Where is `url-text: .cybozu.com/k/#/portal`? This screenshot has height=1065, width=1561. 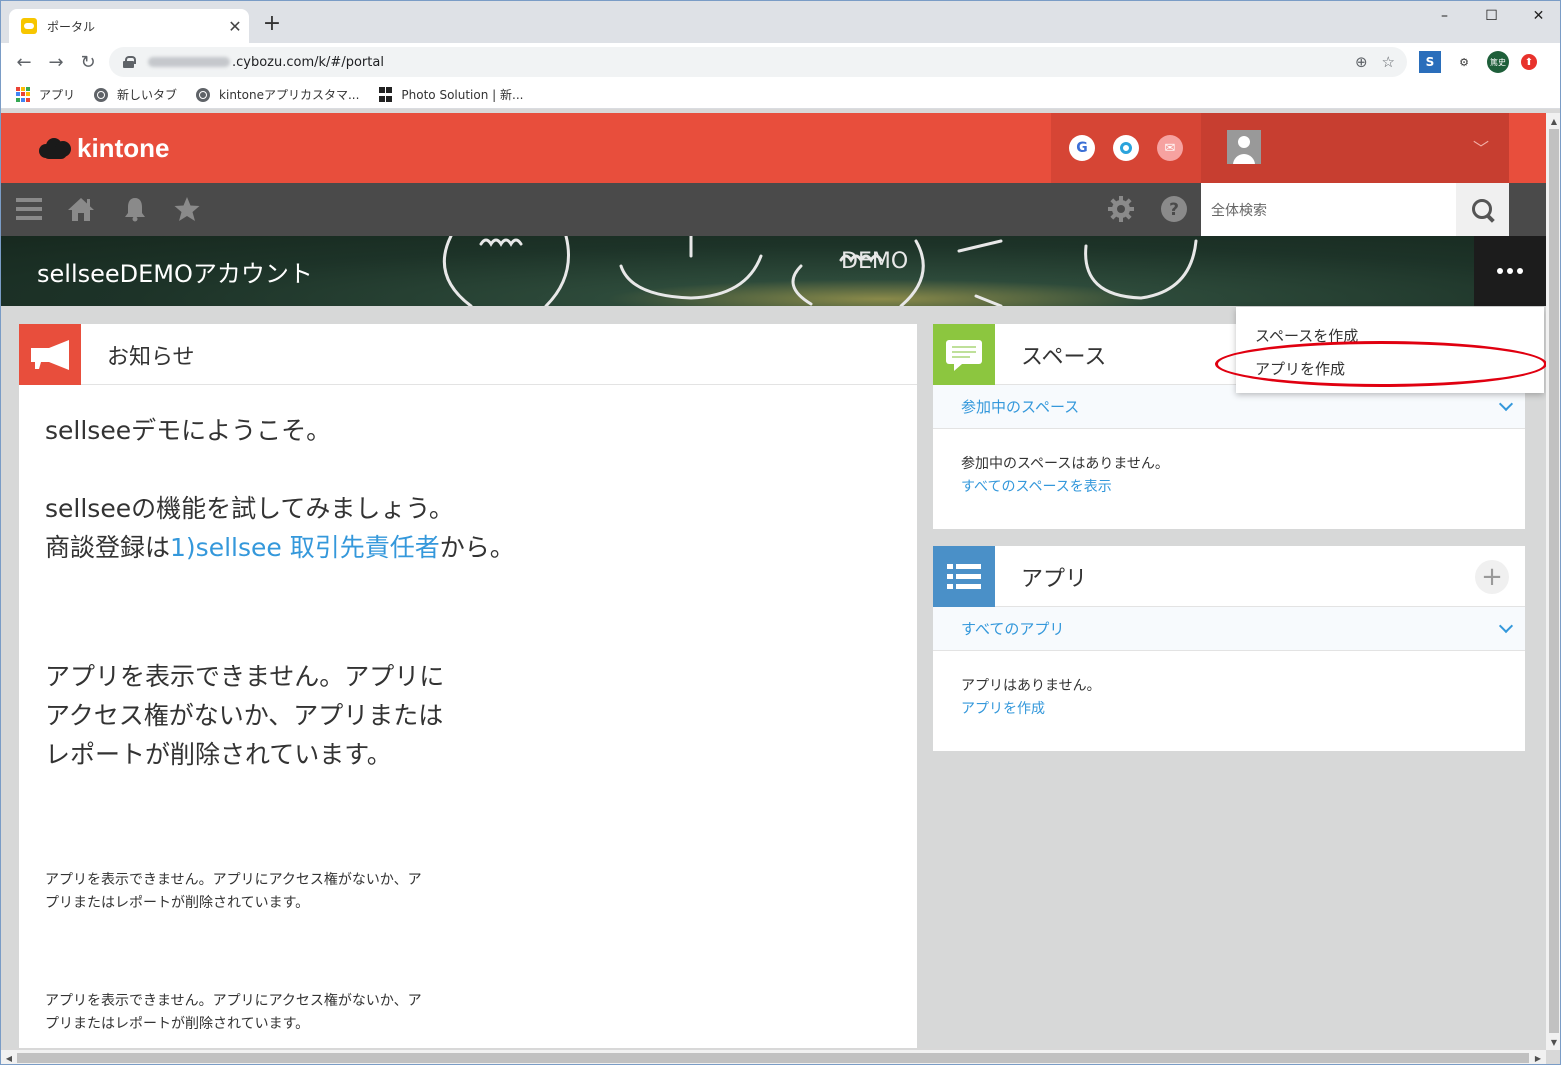 url-text: .cybozu.com/k/#/portal is located at coordinates (308, 62).